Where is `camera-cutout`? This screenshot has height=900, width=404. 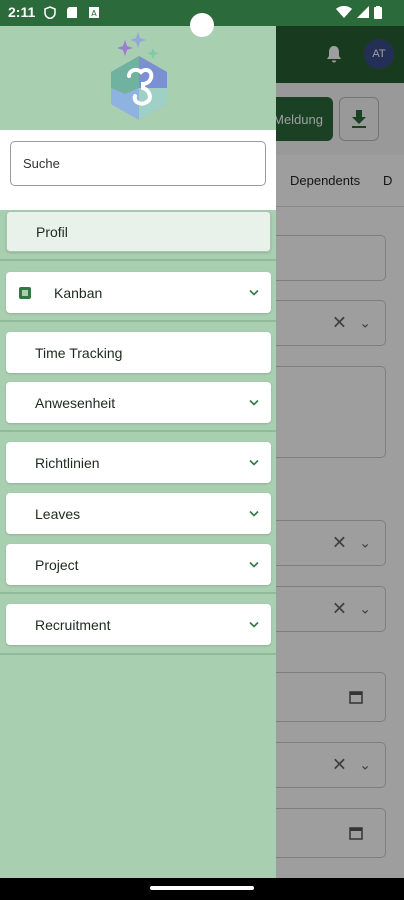
camera-cutout is located at coordinates (202, 25).